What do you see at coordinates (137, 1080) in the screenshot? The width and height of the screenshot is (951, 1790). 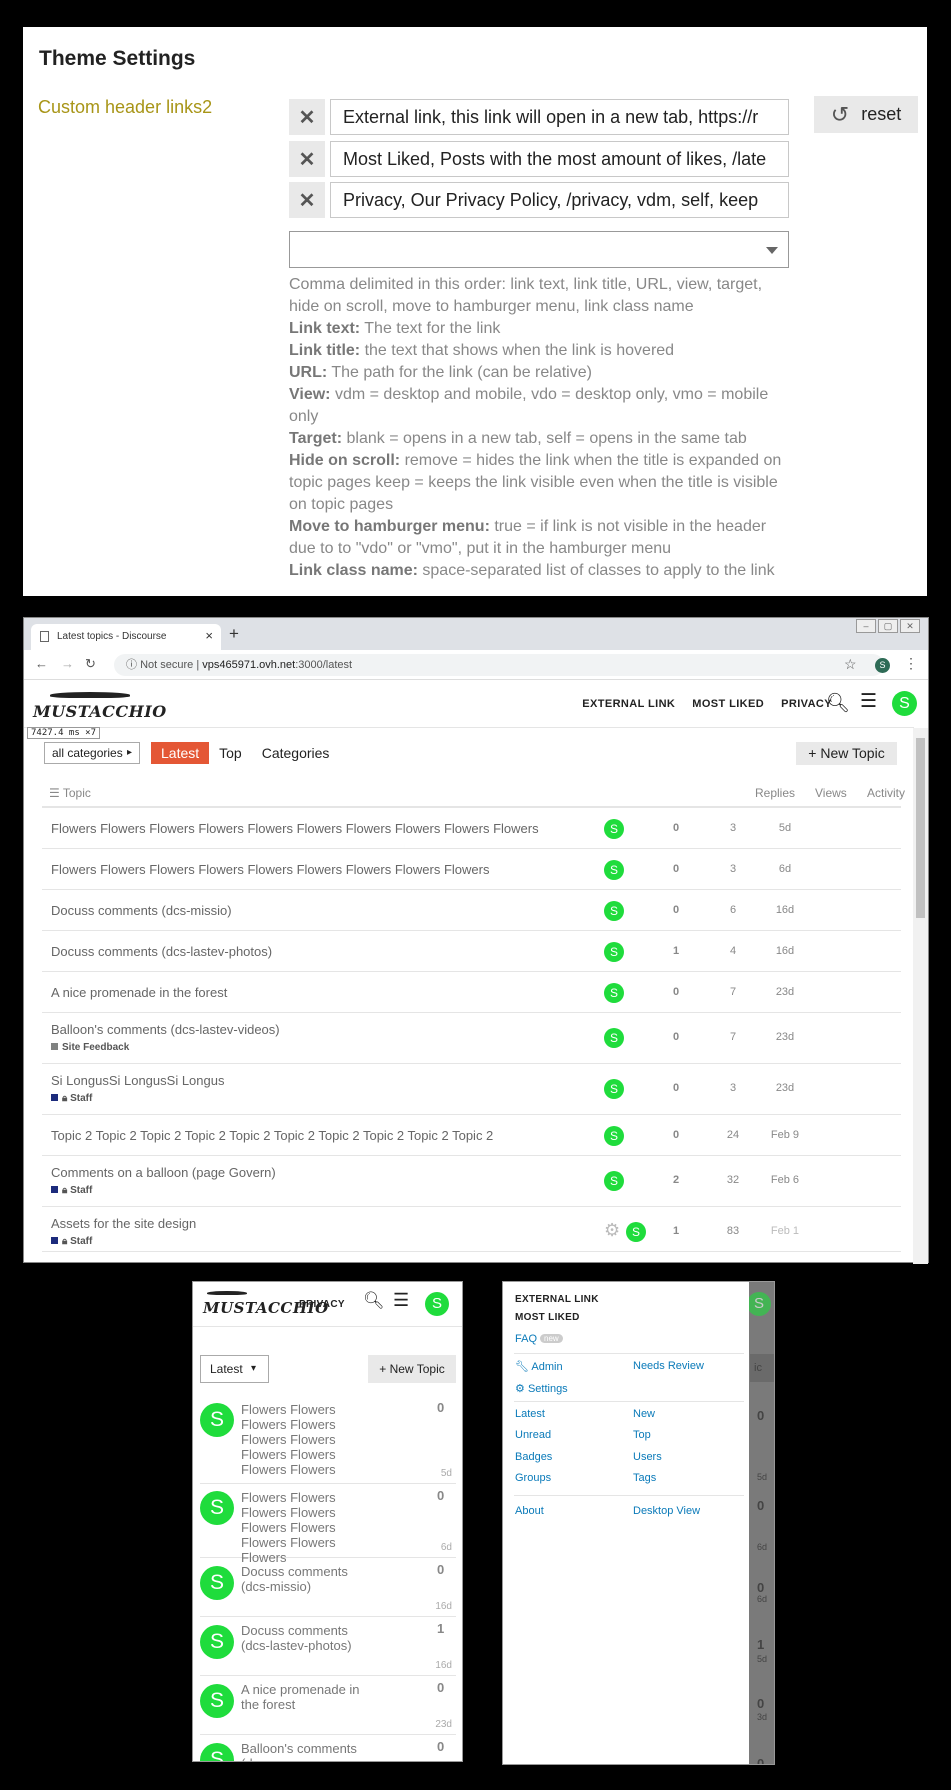 I see `topic-title: Si LongusSi LongusSi Longus` at bounding box center [137, 1080].